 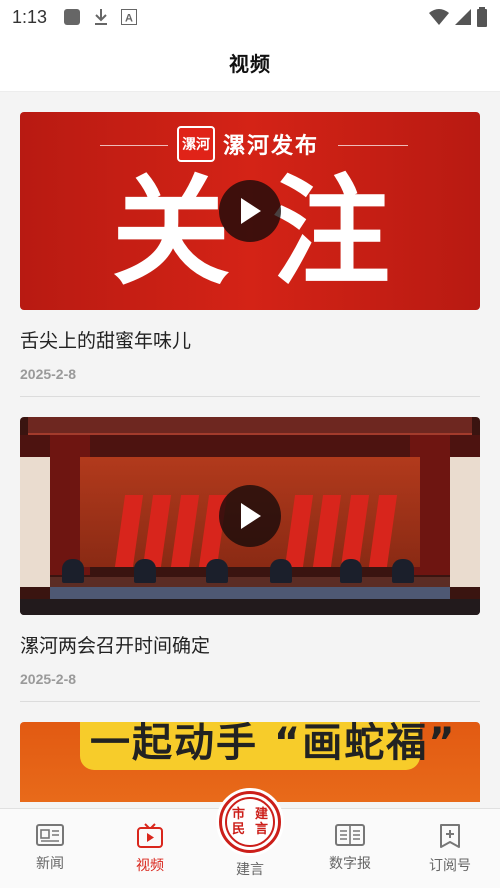 I want to click on audience-floor, so click(x=250, y=607).